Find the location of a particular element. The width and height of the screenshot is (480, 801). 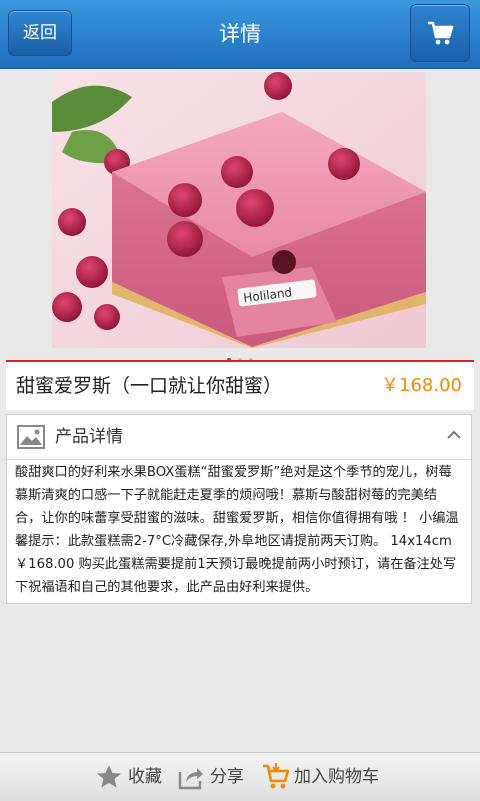

top-bar: 返回 详情 is located at coordinates (240, 34).